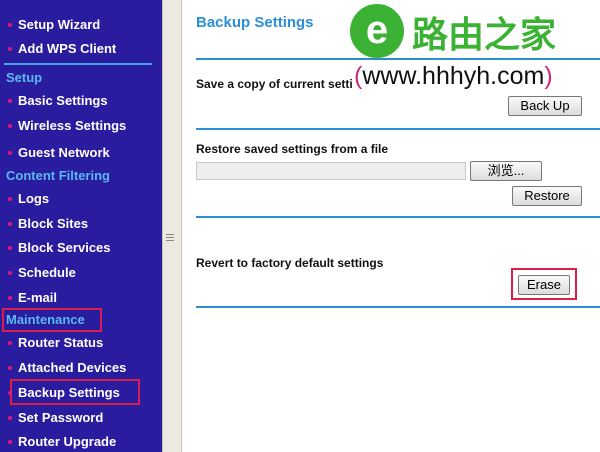  What do you see at coordinates (285, 84) in the screenshot?
I see `backup-label: Save a copy of current settings` at bounding box center [285, 84].